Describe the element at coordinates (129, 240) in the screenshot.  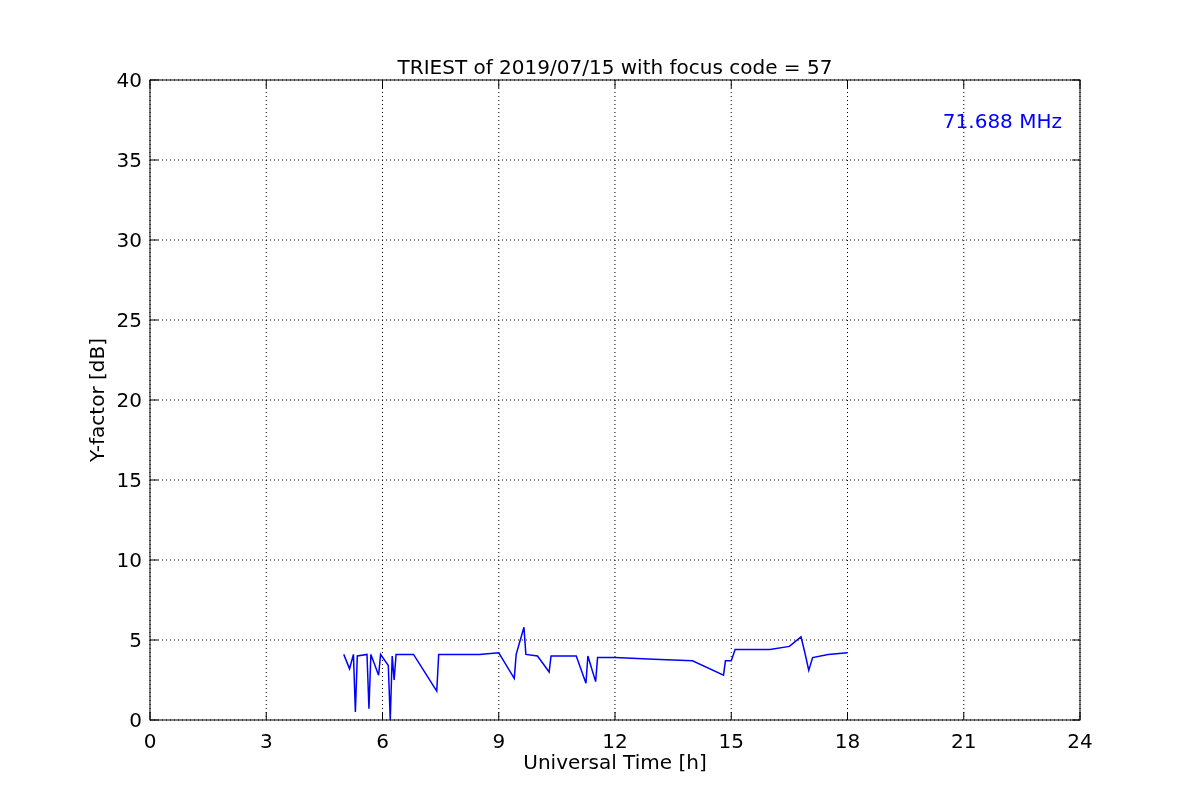
I see `y-tick-label: 30` at that location.